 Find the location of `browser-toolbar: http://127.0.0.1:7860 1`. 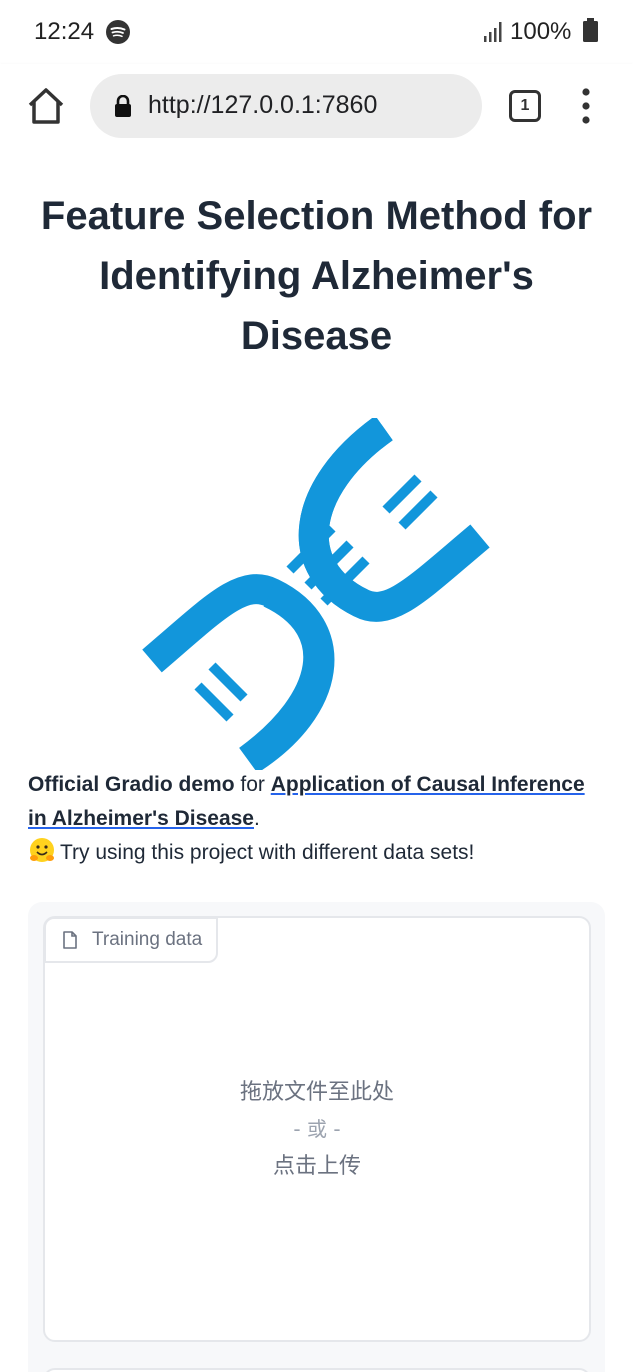

browser-toolbar: http://127.0.0.1:7860 1 is located at coordinates (316, 110).